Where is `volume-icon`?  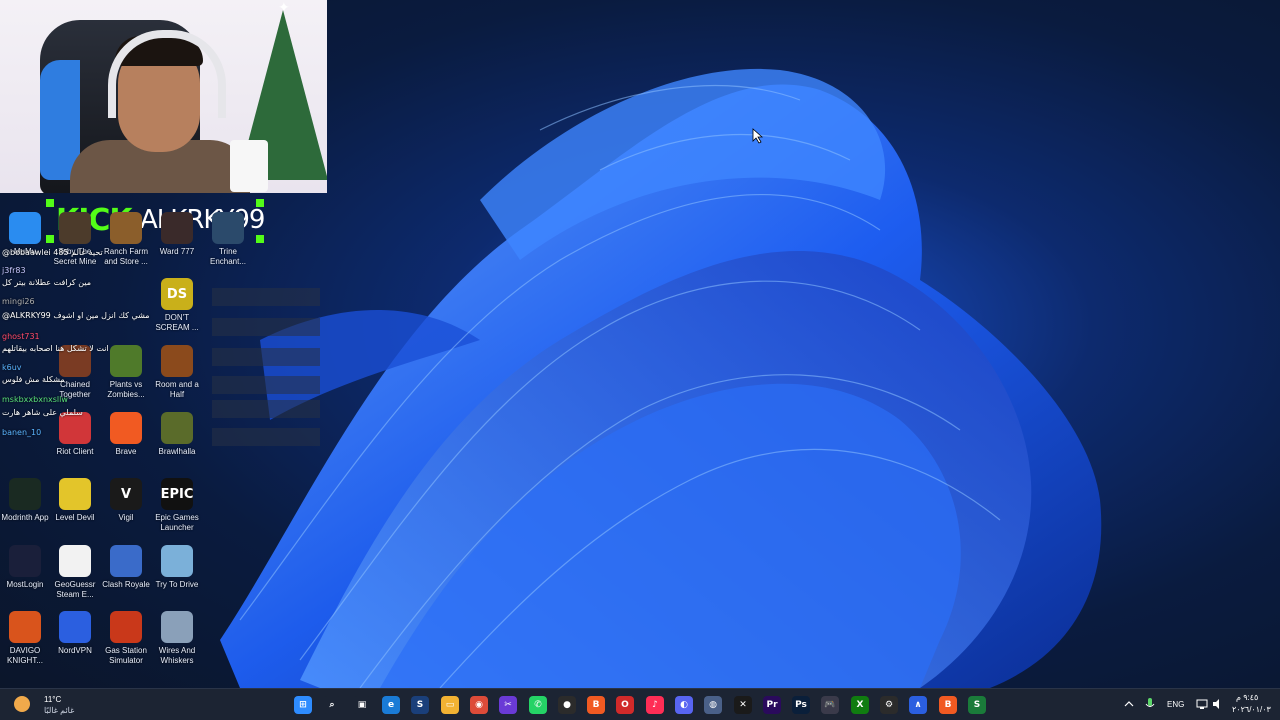 volume-icon is located at coordinates (1218, 704).